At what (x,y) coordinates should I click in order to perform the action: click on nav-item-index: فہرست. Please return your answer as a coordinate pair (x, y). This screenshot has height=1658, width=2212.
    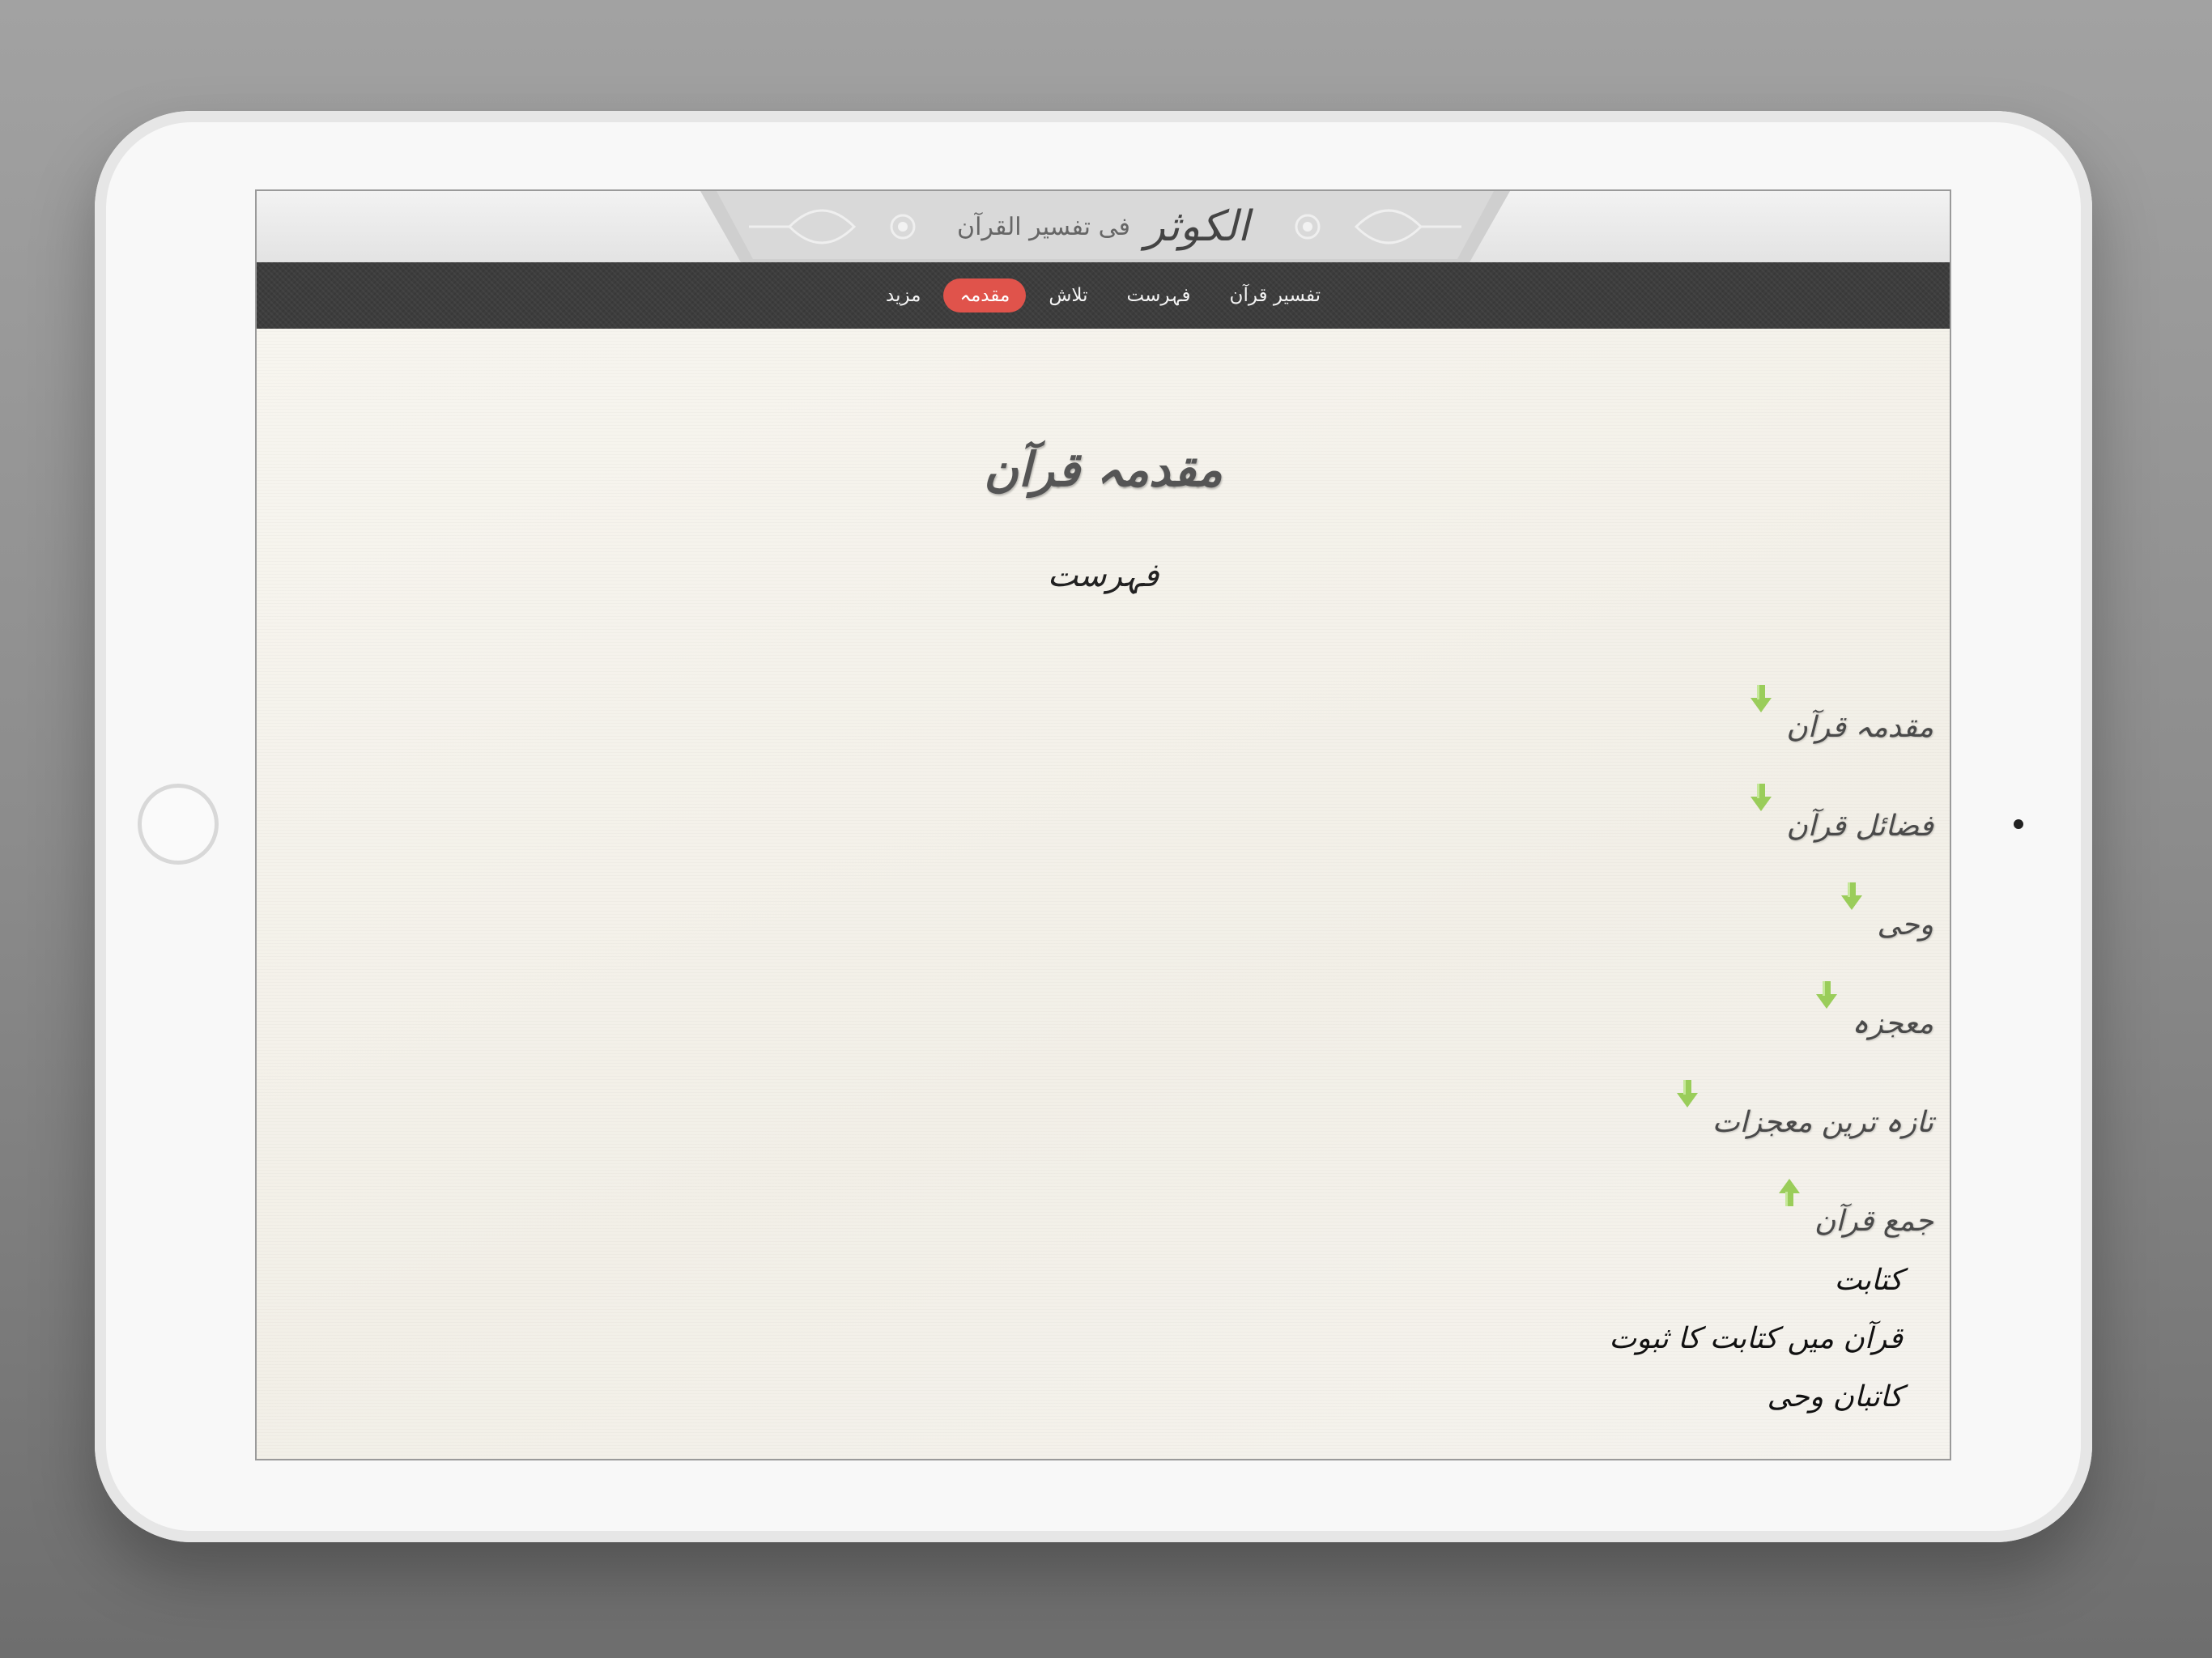
    Looking at the image, I should click on (1159, 295).